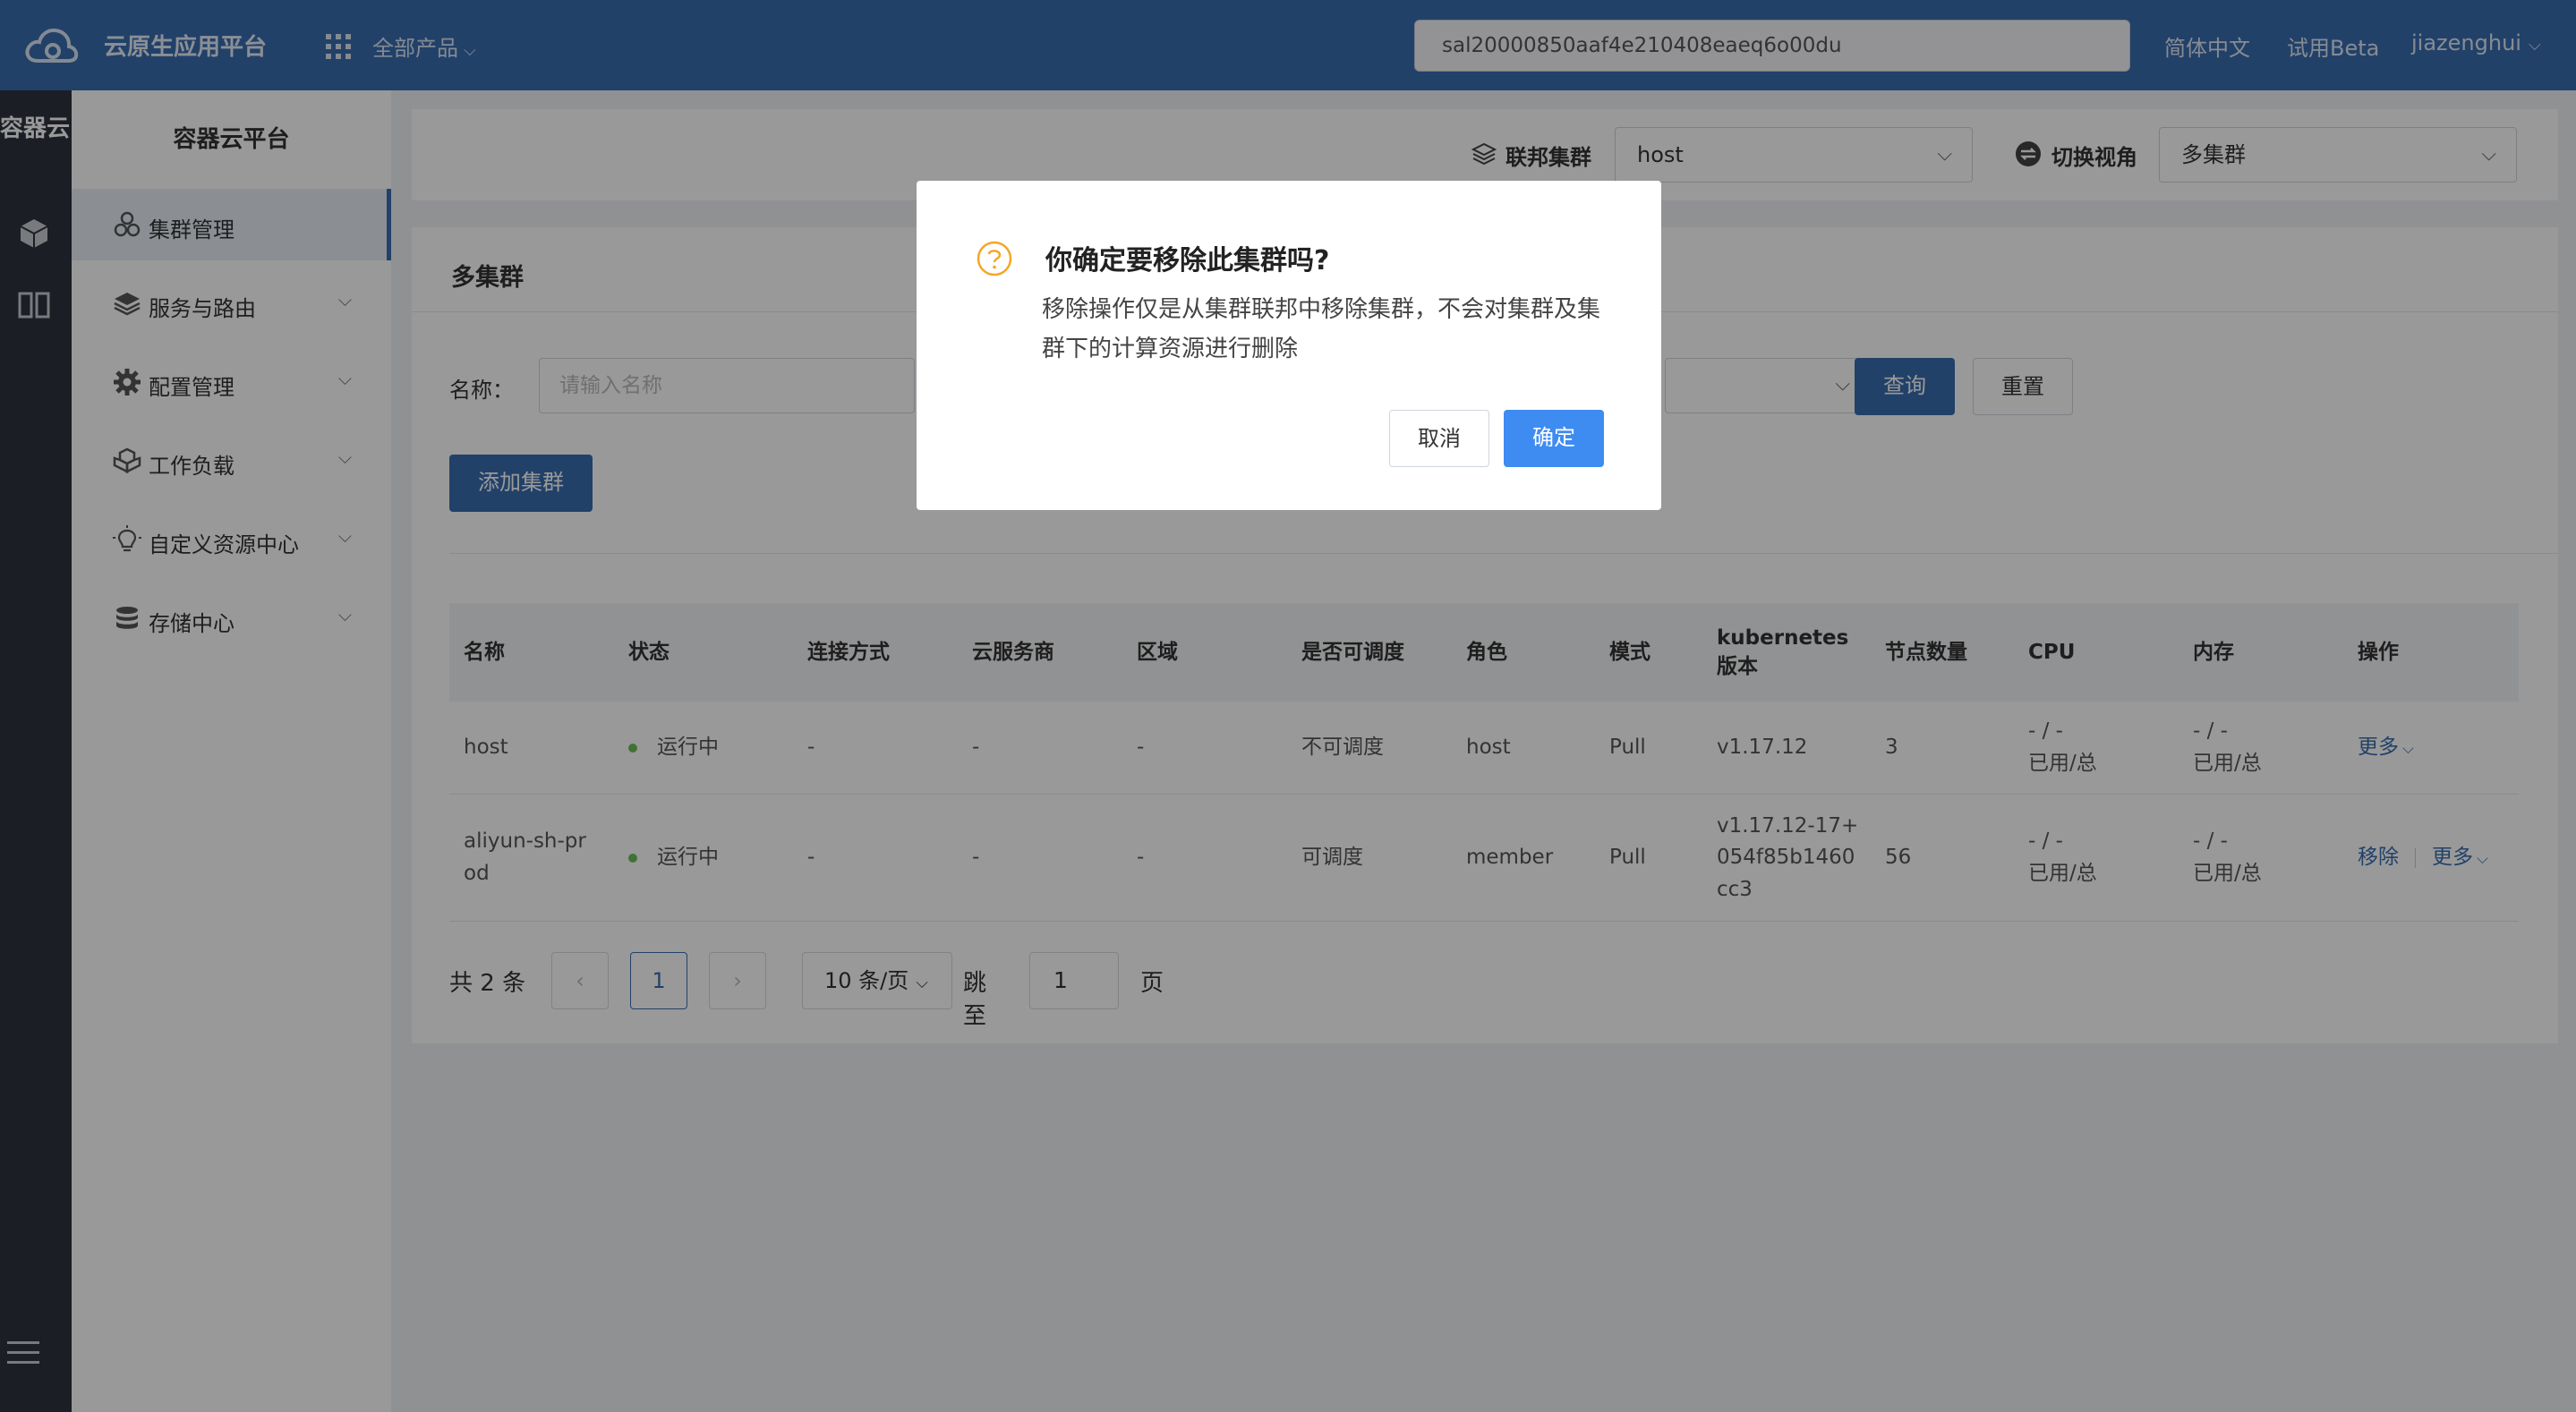 The image size is (2576, 1412). Describe the element at coordinates (994, 258) in the screenshot. I see `question-circle-icon` at that location.